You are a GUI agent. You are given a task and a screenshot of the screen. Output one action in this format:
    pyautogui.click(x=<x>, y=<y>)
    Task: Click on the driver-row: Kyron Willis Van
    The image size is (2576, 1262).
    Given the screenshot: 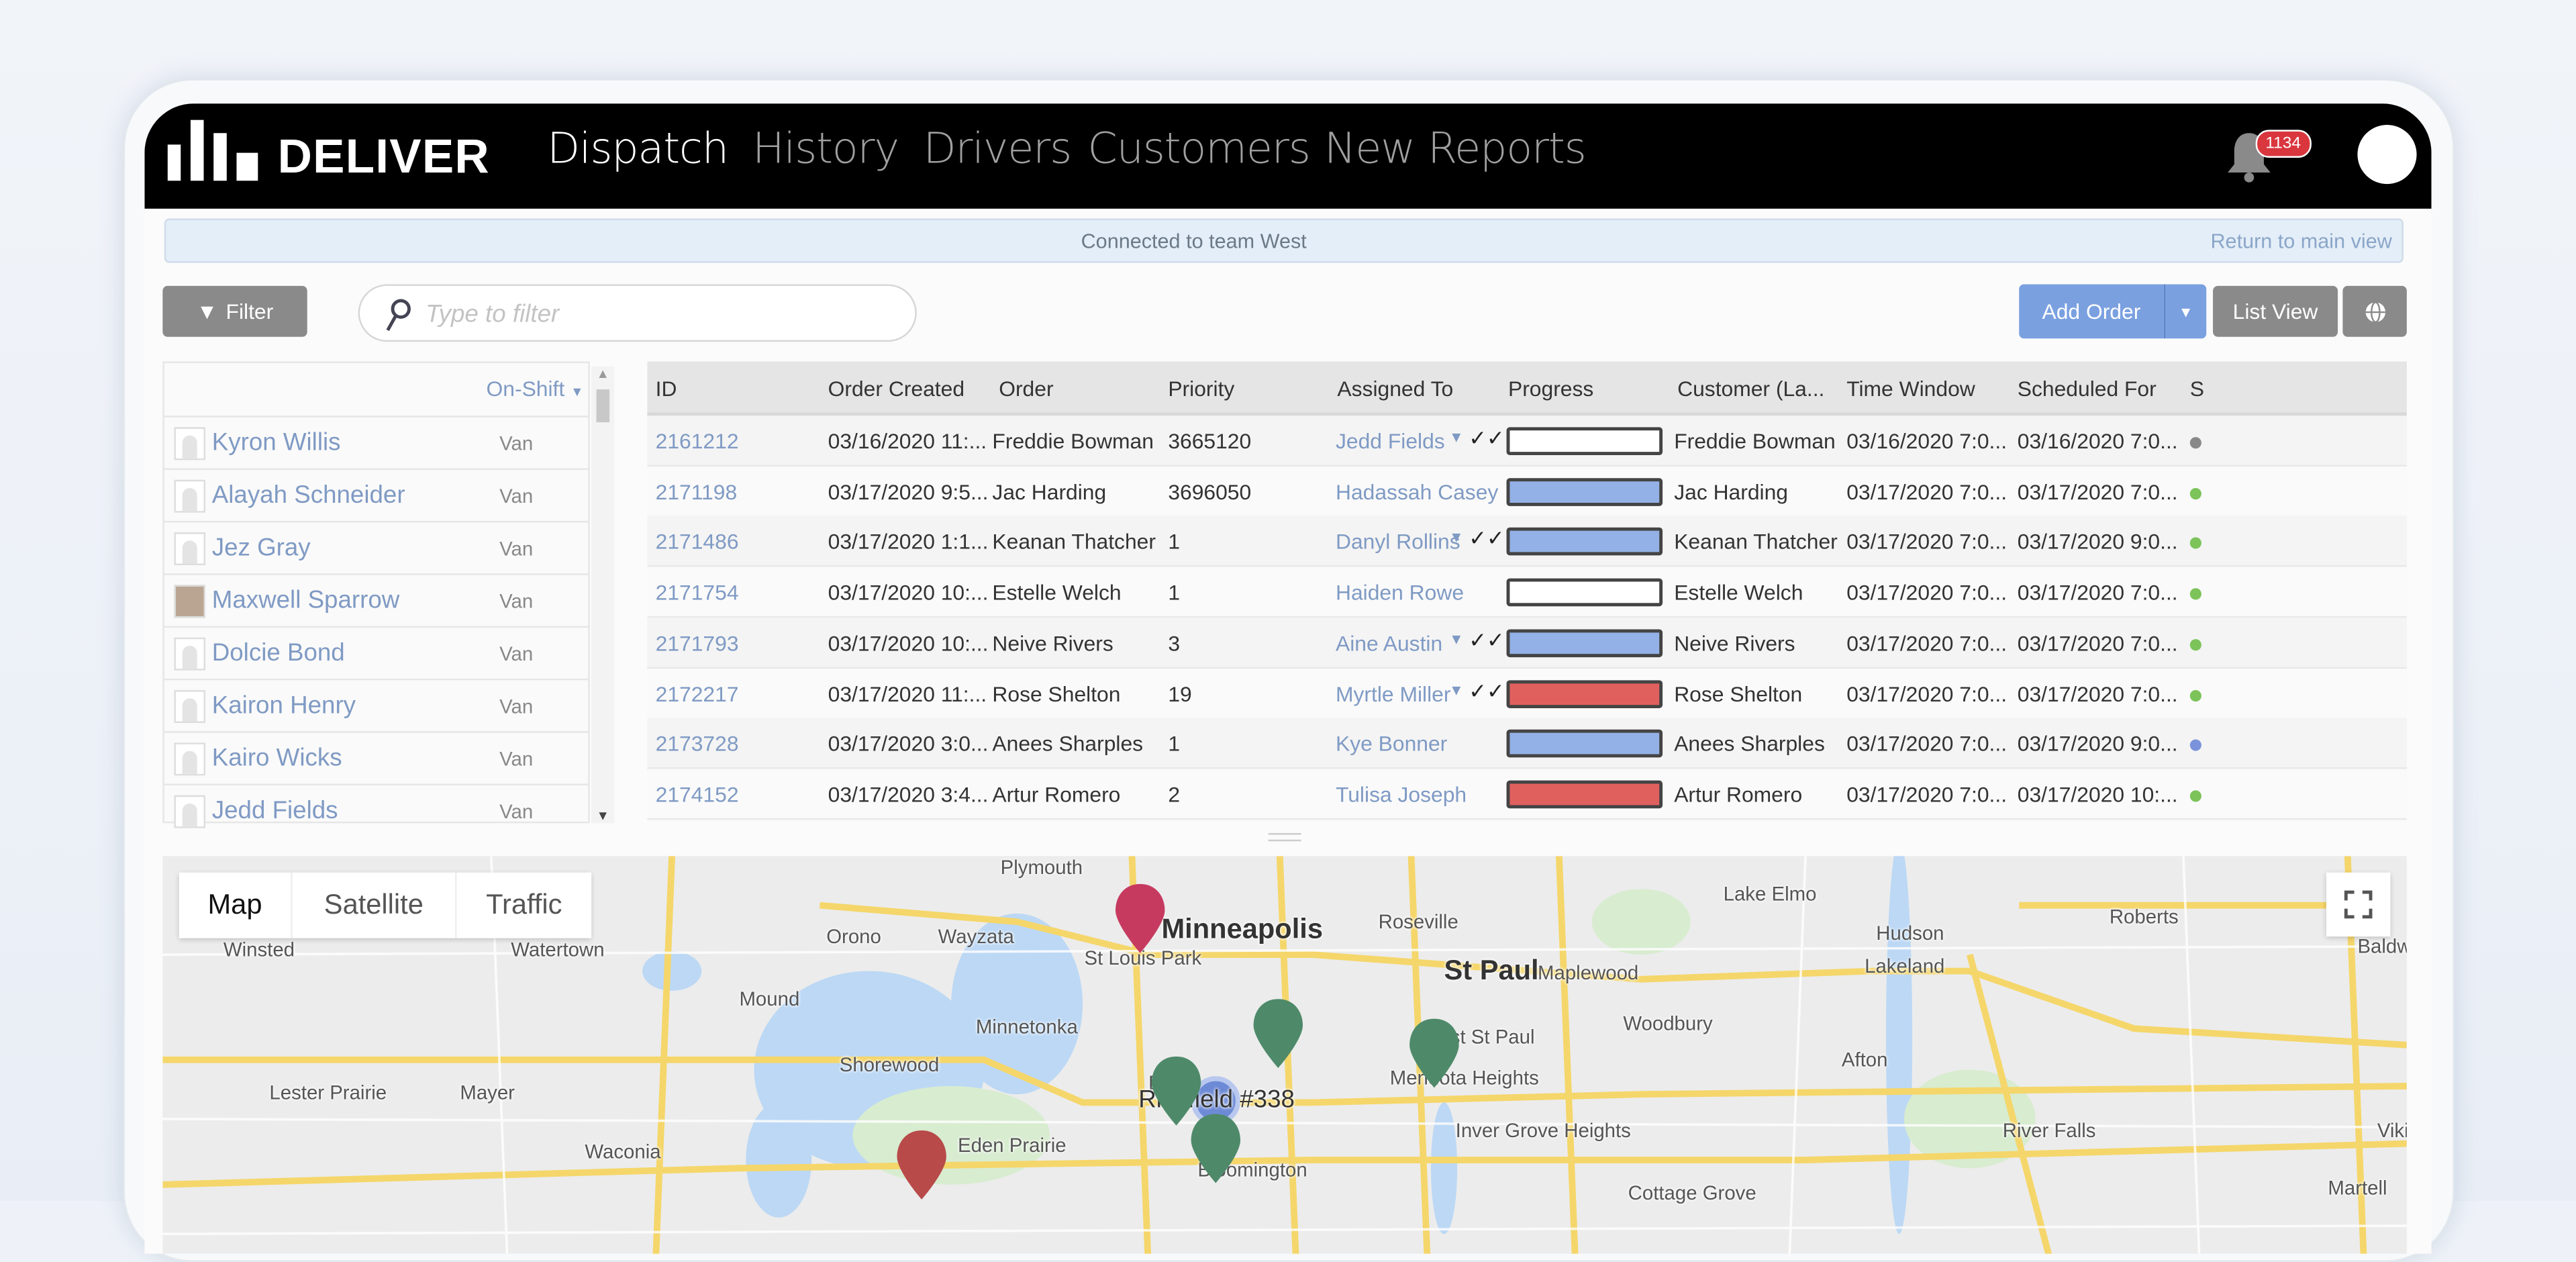 What is the action you would take?
    pyautogui.click(x=377, y=442)
    